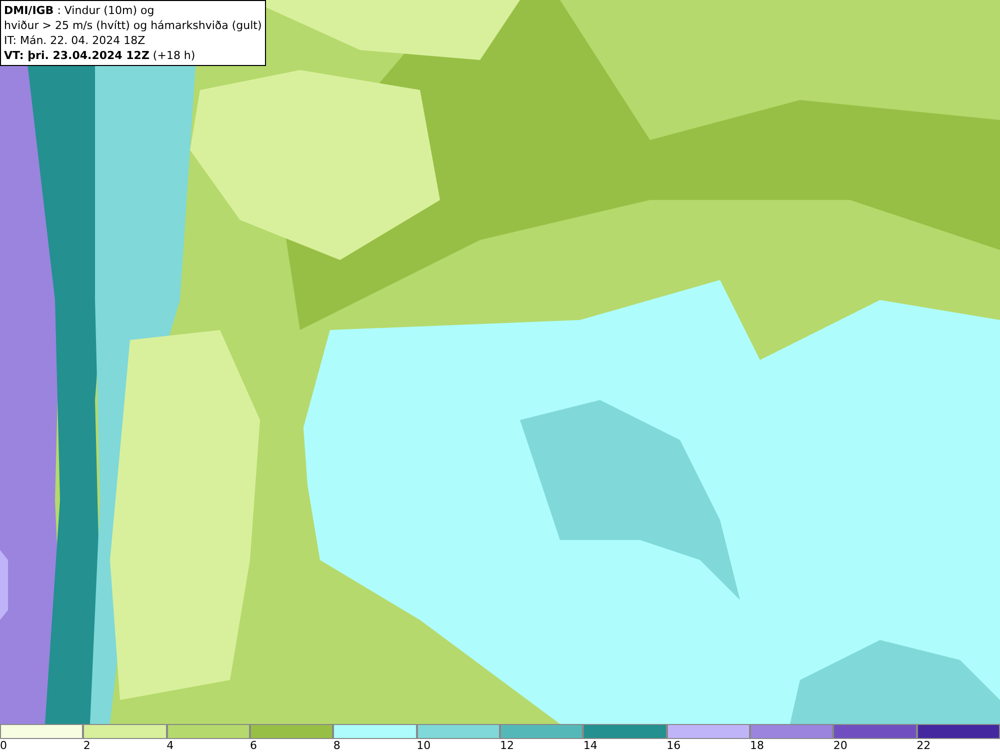 The width and height of the screenshot is (1000, 753). What do you see at coordinates (590, 746) in the screenshot?
I see `legend-label: 14` at bounding box center [590, 746].